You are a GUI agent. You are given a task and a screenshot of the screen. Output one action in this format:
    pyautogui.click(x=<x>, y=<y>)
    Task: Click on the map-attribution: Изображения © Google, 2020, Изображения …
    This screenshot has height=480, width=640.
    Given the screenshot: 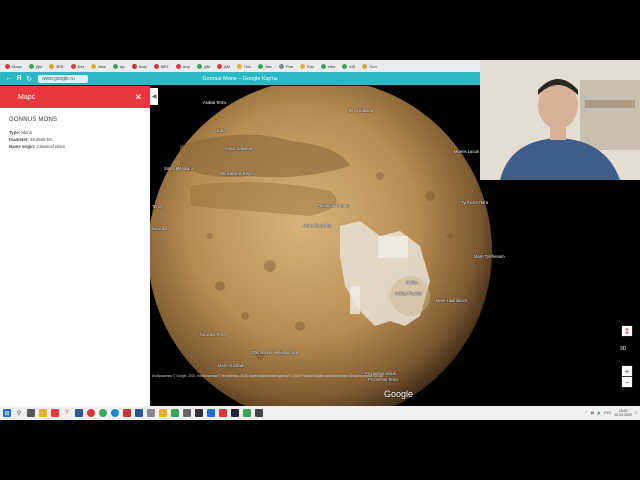 What is the action you would take?
    pyautogui.click(x=267, y=376)
    